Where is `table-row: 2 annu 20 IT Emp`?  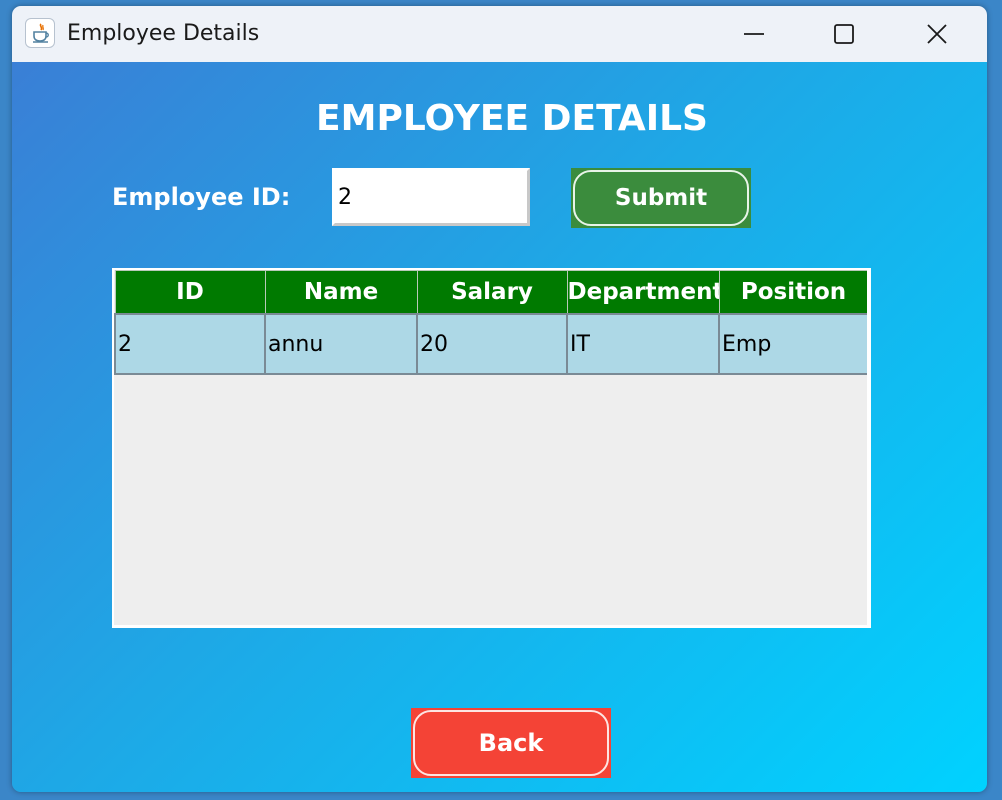
table-row: 2 annu 20 IT Emp is located at coordinates (490, 344).